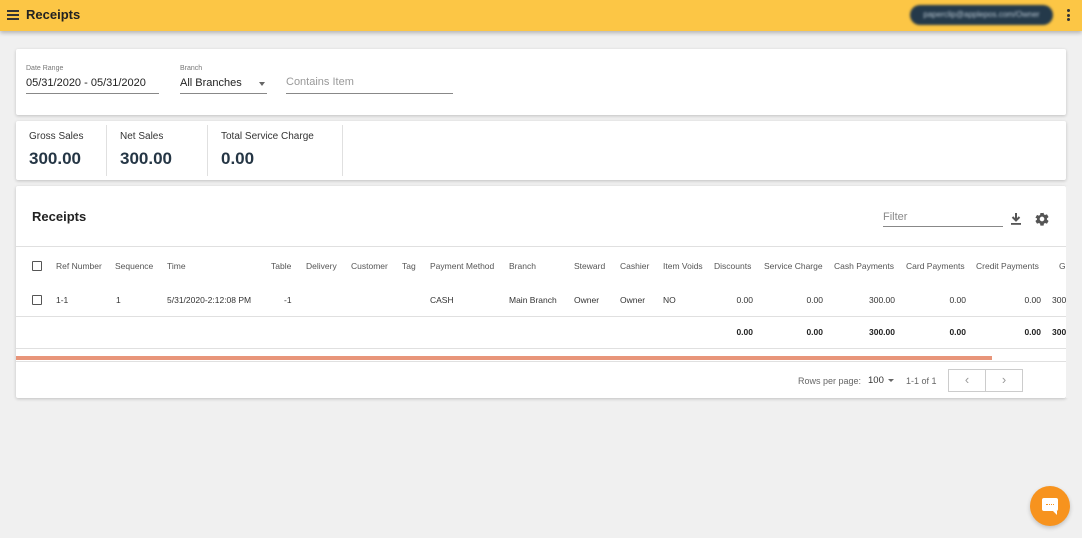 This screenshot has height=538, width=1082. I want to click on column-header: Customer, so click(369, 266).